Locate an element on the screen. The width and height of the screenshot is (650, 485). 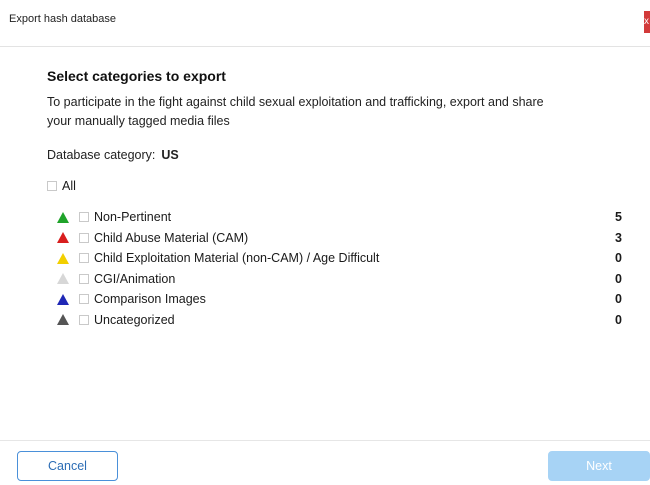
next-button: Next is located at coordinates (599, 466).